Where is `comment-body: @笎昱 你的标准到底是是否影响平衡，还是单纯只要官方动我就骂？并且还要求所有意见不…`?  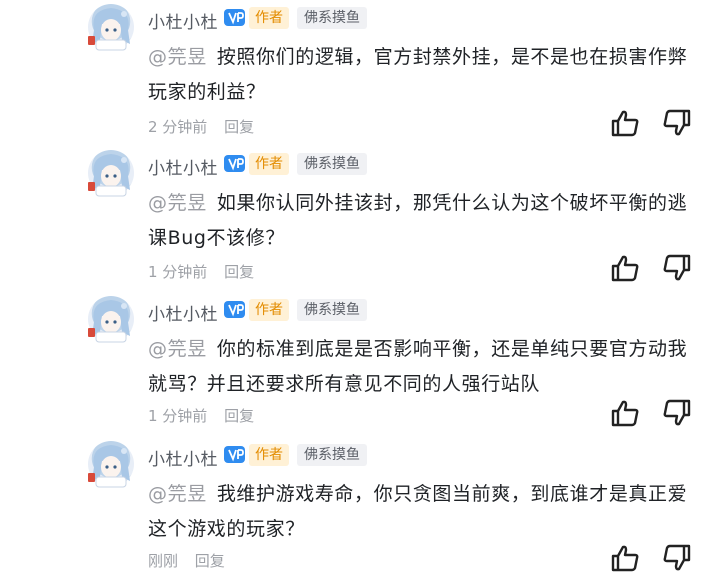
comment-body: @笎昱 你的标准到底是是否影响平衡，还是单纯只要官方动我就骂？并且还要求所有意见不… is located at coordinates (418, 367).